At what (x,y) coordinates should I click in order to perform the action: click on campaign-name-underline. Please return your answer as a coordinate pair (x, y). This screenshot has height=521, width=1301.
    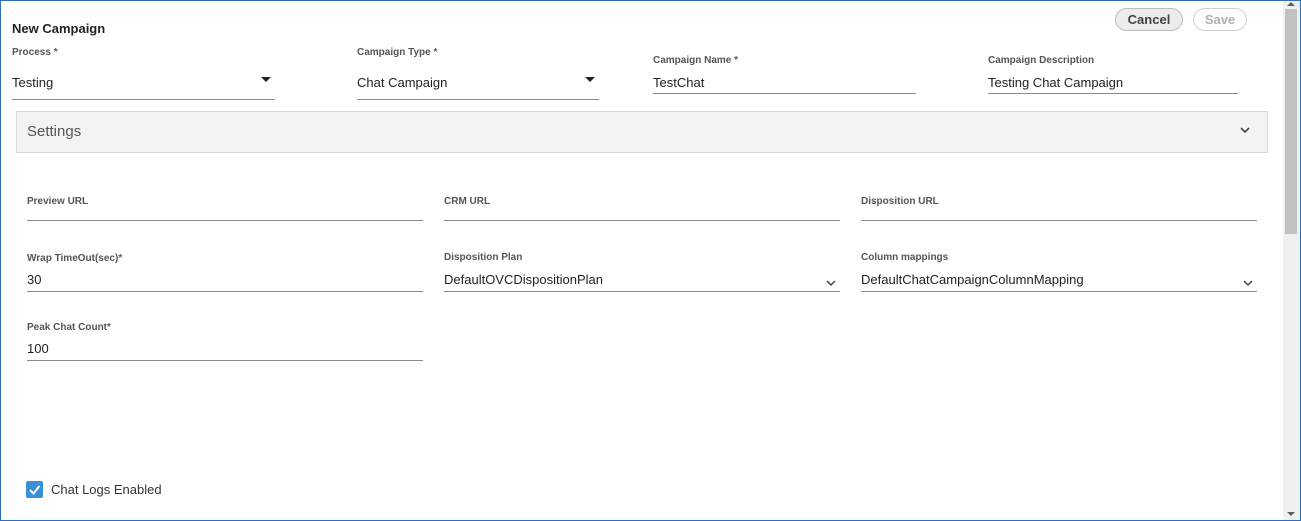
    Looking at the image, I should click on (784, 93).